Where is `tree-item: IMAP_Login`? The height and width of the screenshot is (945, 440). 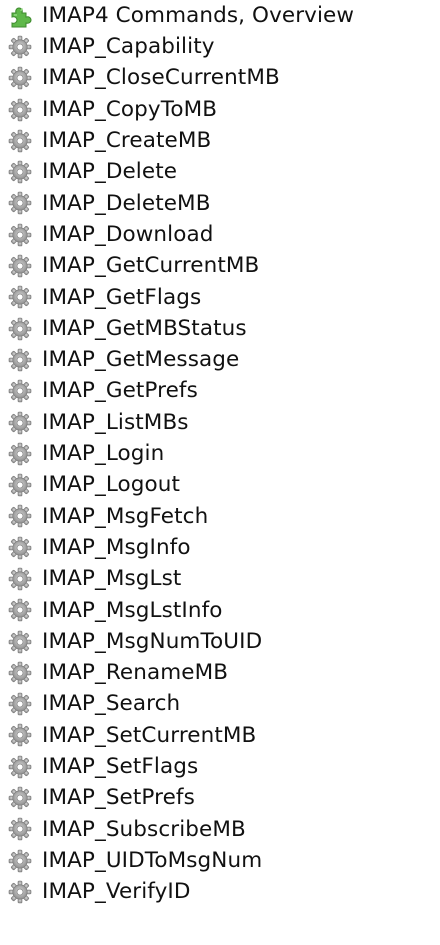
tree-item: IMAP_Login is located at coordinates (223, 453).